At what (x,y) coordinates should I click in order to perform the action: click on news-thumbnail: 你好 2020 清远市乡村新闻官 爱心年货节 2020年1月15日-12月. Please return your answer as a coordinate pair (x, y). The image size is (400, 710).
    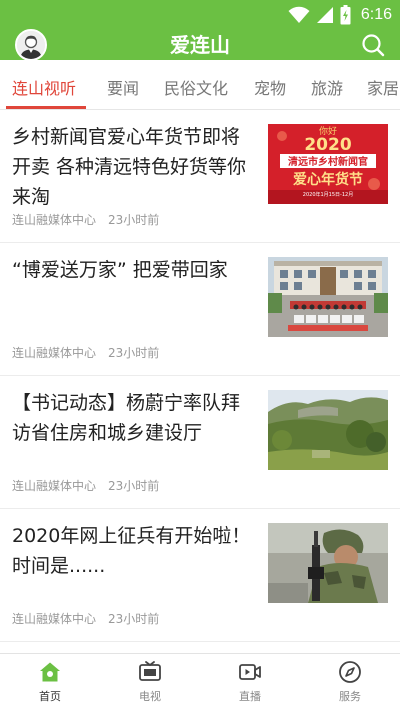
    Looking at the image, I should click on (328, 164).